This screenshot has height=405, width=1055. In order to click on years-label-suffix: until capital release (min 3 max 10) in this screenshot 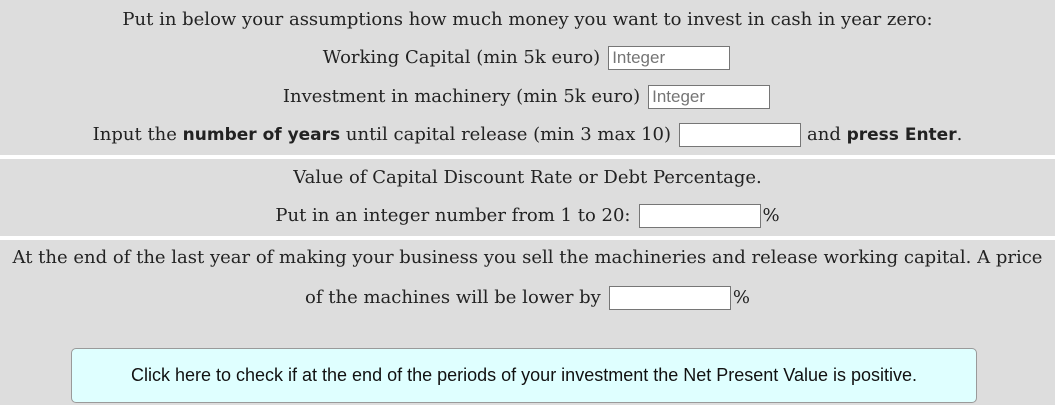, I will do `click(506, 134)`.